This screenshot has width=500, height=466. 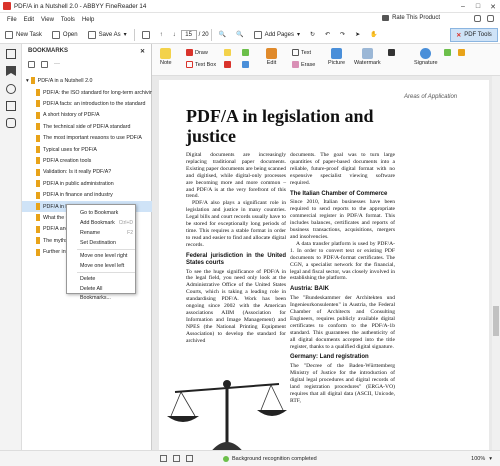 I want to click on context-menu-item: Move one level right, so click(x=102, y=256).